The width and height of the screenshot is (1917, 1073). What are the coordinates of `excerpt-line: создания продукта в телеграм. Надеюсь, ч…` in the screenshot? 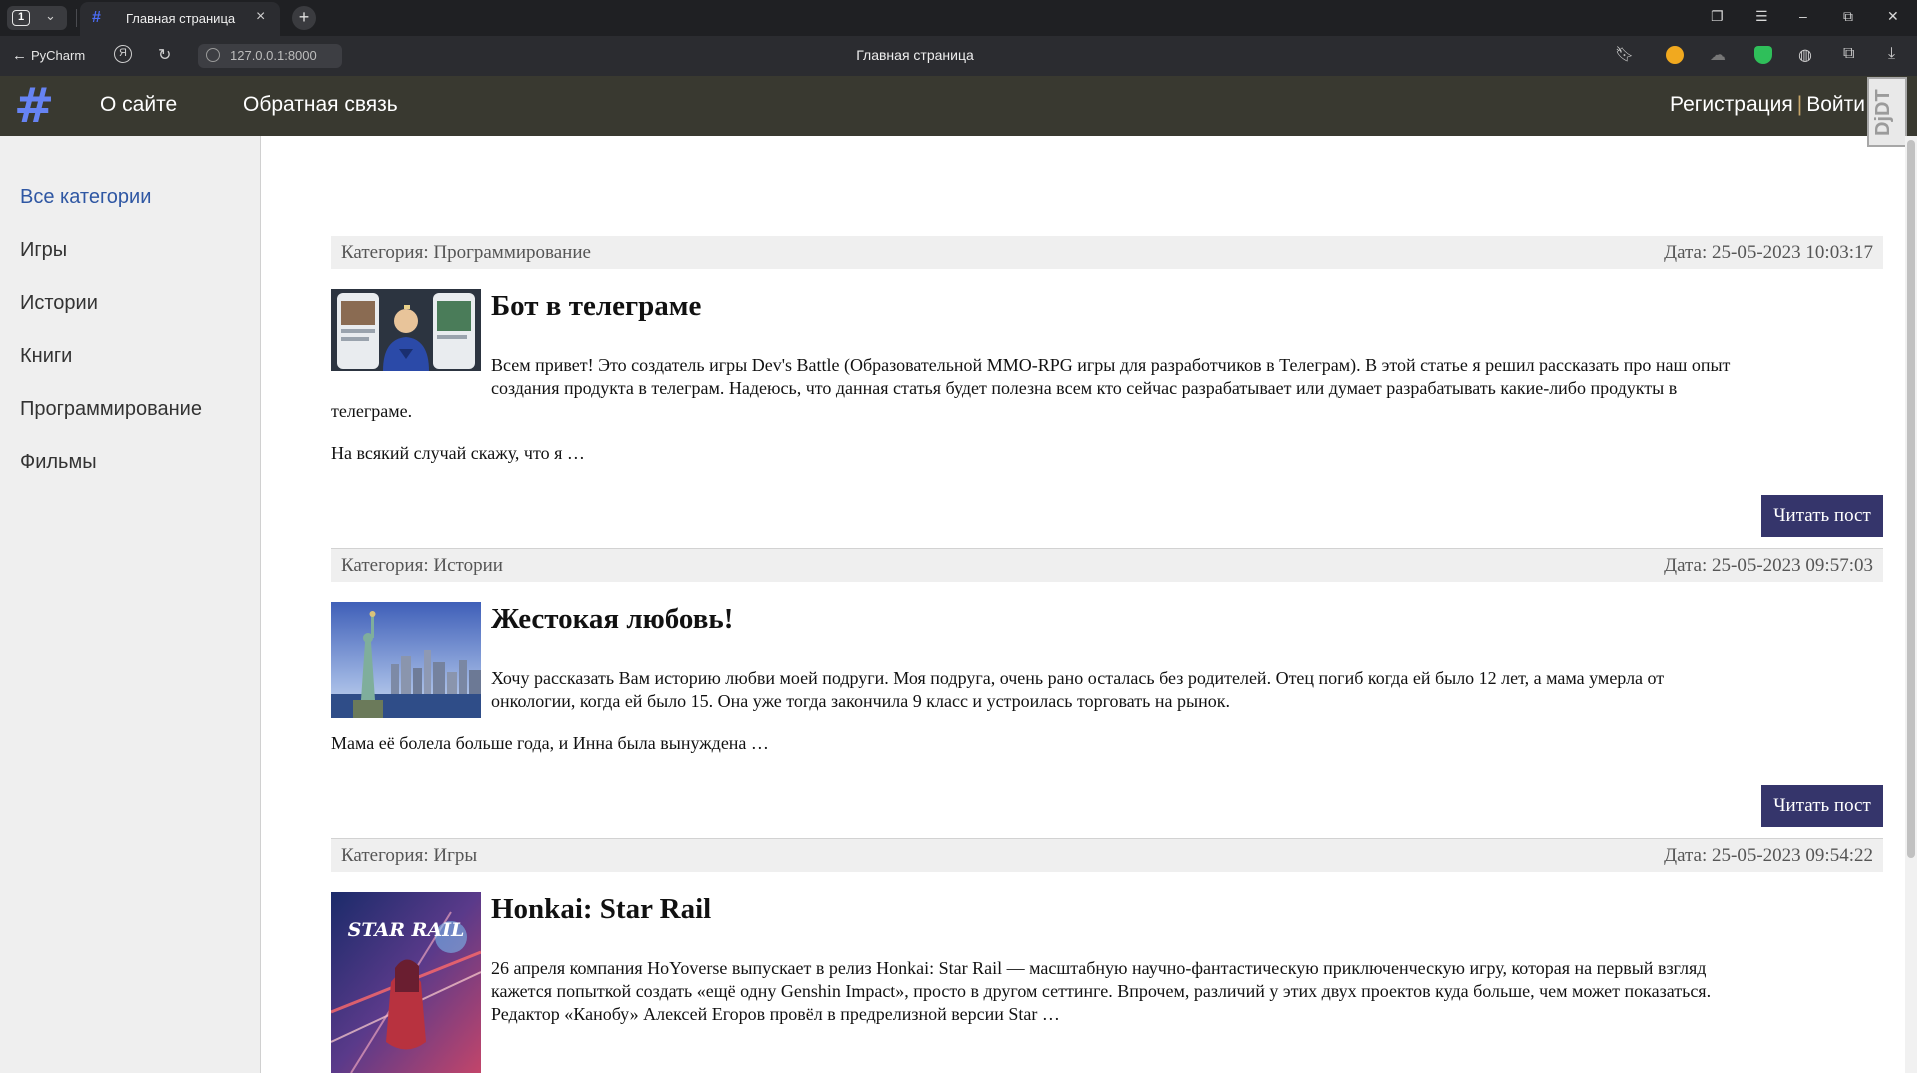 It's located at (1084, 388).